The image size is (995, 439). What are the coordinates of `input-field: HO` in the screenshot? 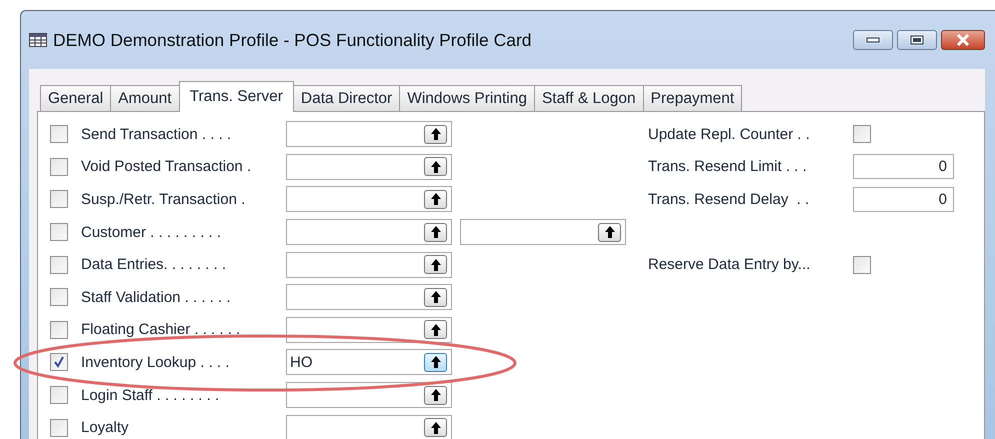 It's located at (369, 362).